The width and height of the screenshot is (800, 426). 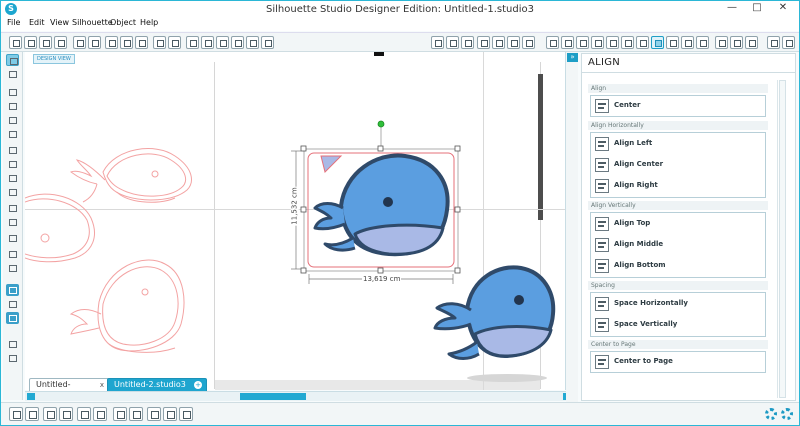 What do you see at coordinates (672, 42) in the screenshot?
I see `scale-icon` at bounding box center [672, 42].